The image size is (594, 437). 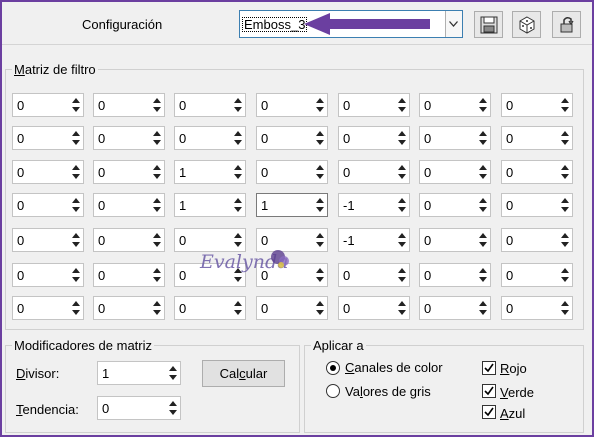 I want to click on matrix-cell-r7-c1: 0, so click(x=48, y=308).